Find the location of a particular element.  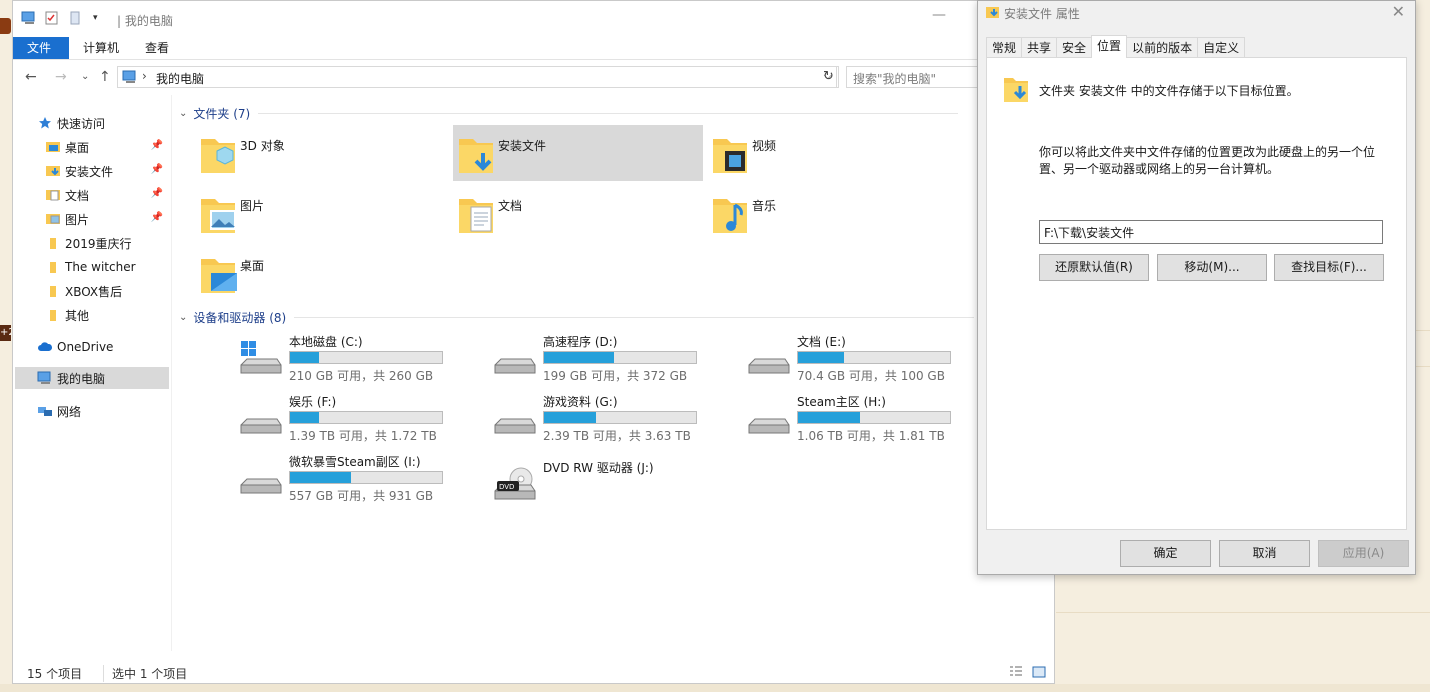

sidebar-item-quick-access: 快速访问 is located at coordinates (92, 123).